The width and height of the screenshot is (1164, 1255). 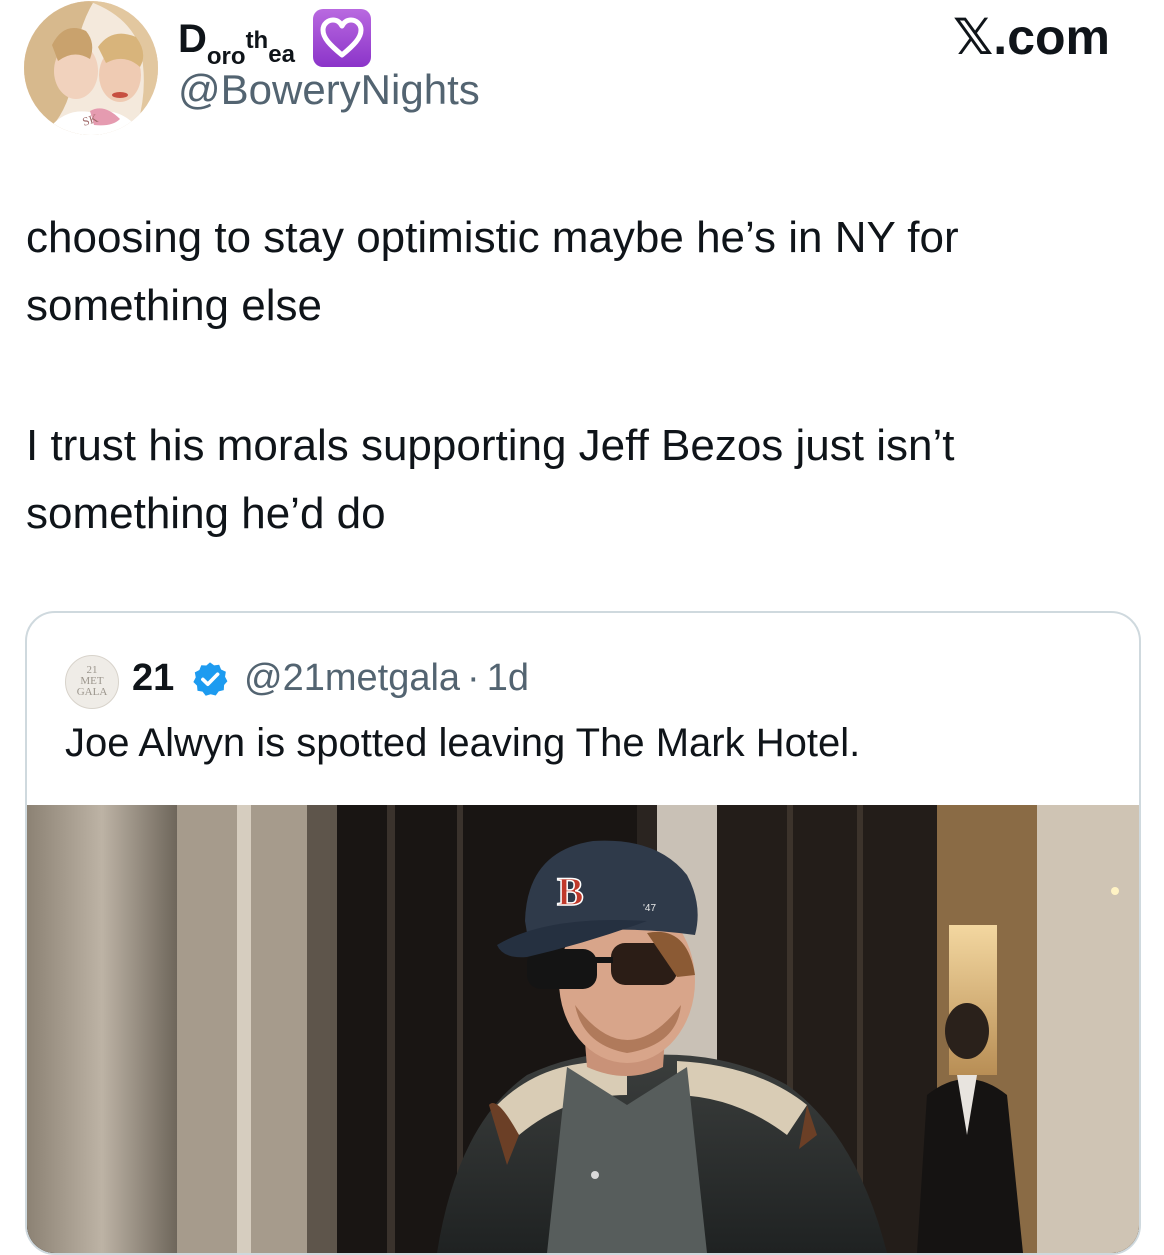 What do you see at coordinates (236, 44) in the screenshot?
I see `author-display-name: Dorothea` at bounding box center [236, 44].